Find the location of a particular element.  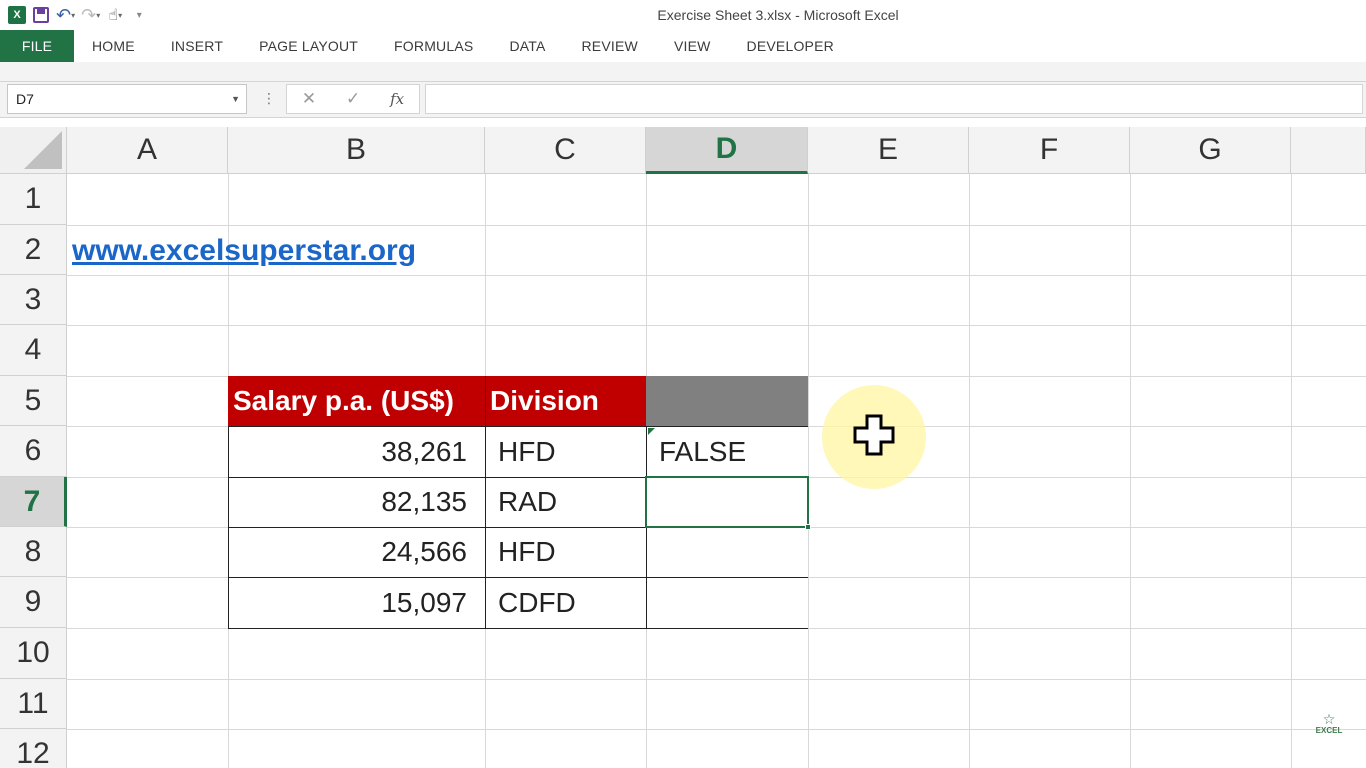

star-icon: ☆ is located at coordinates (1329, 719).